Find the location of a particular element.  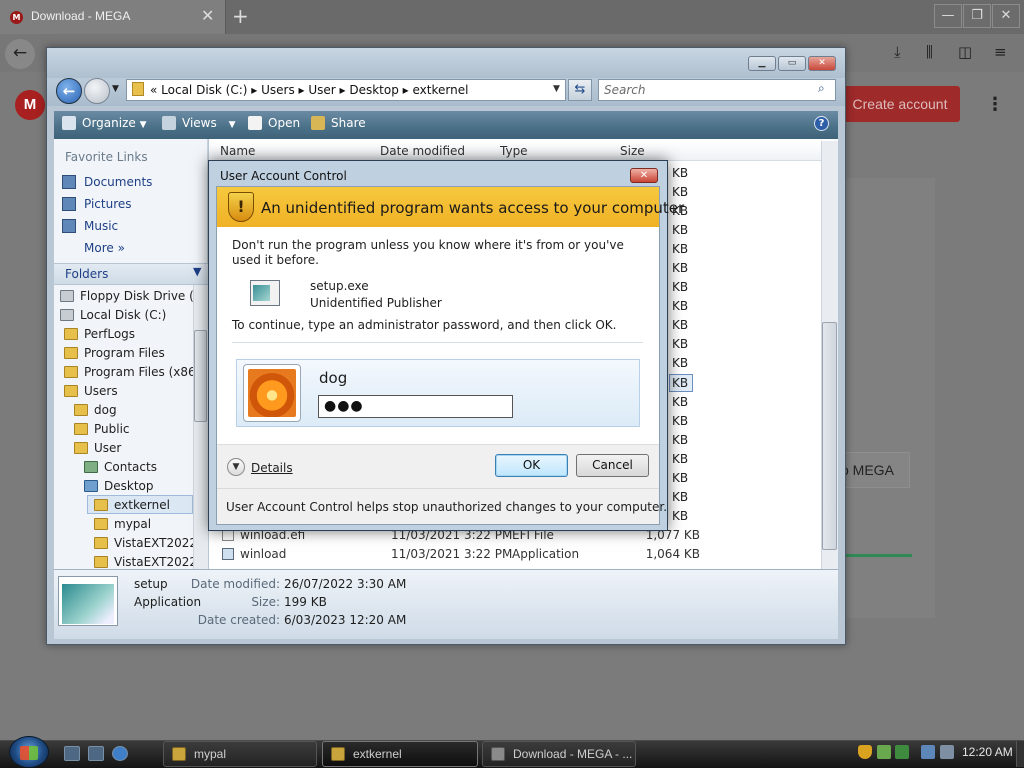

back-icon: ← is located at coordinates (20, 54).